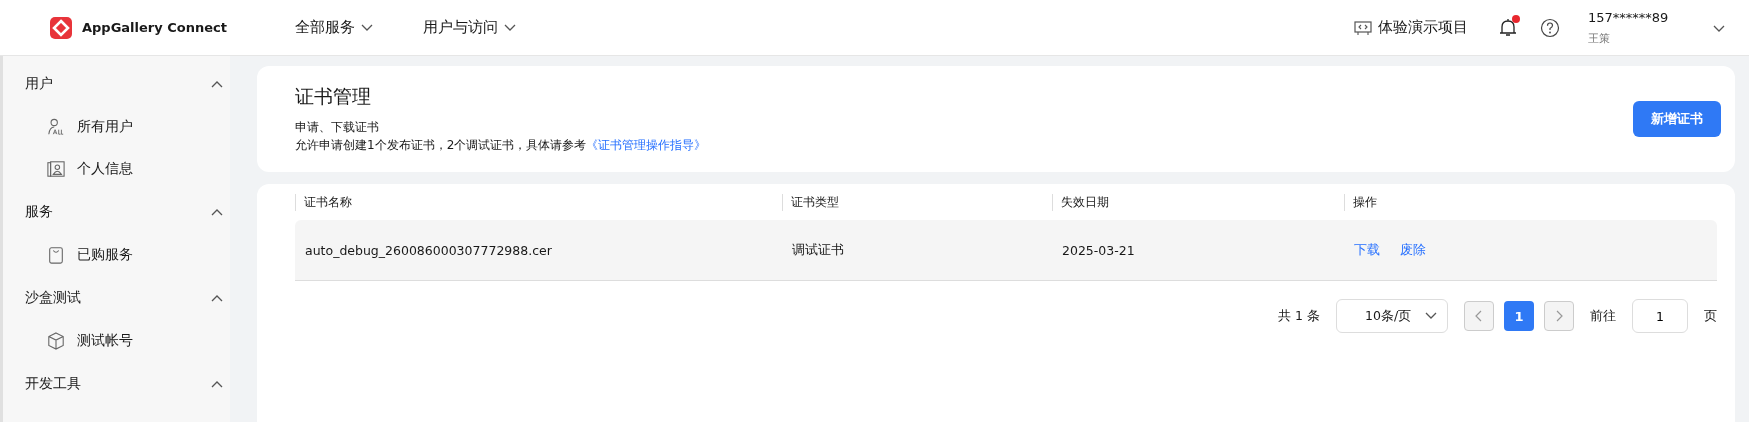 The height and width of the screenshot is (422, 1749). Describe the element at coordinates (334, 27) in the screenshot. I see `nav-menu: 全部服务` at that location.